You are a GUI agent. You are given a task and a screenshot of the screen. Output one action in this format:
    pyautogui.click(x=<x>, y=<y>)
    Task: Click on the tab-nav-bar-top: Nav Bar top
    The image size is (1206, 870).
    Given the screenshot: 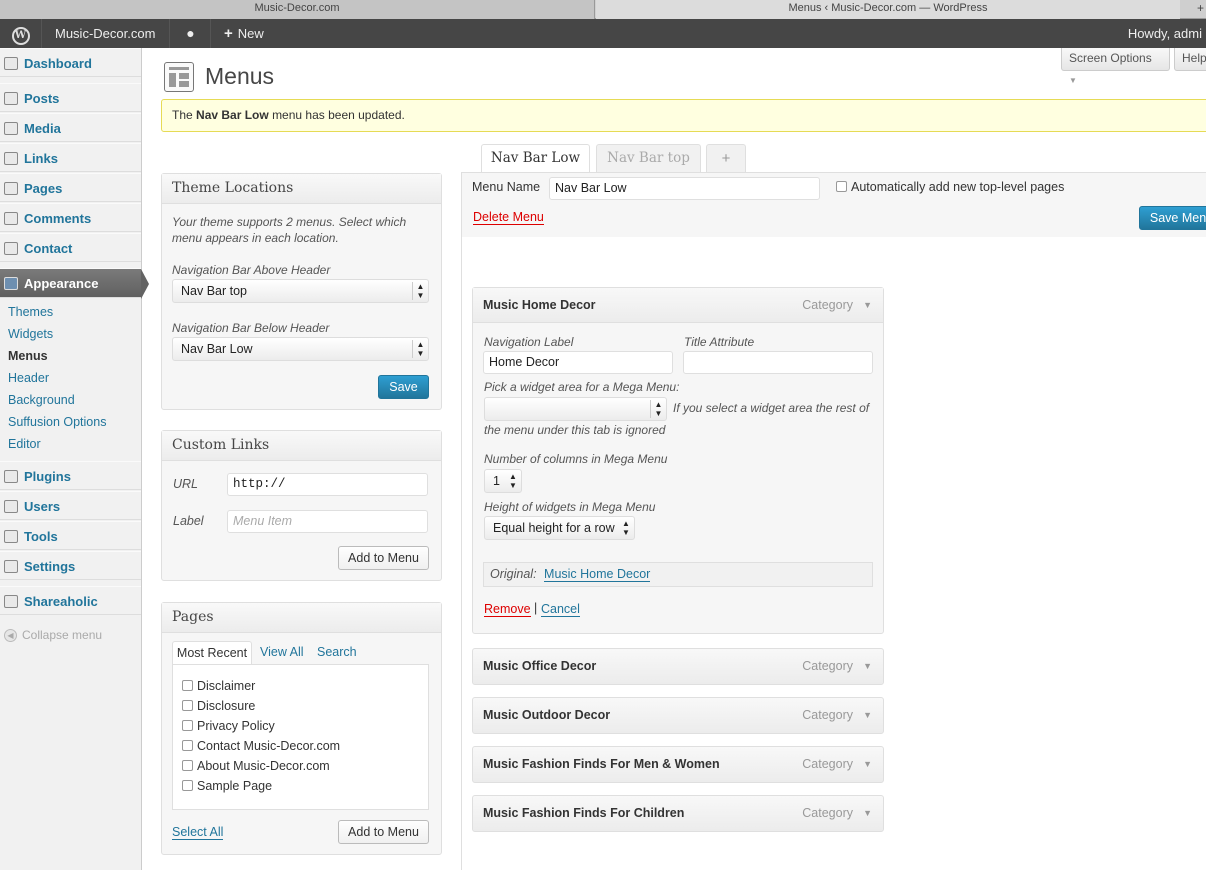 What is the action you would take?
    pyautogui.click(x=648, y=158)
    